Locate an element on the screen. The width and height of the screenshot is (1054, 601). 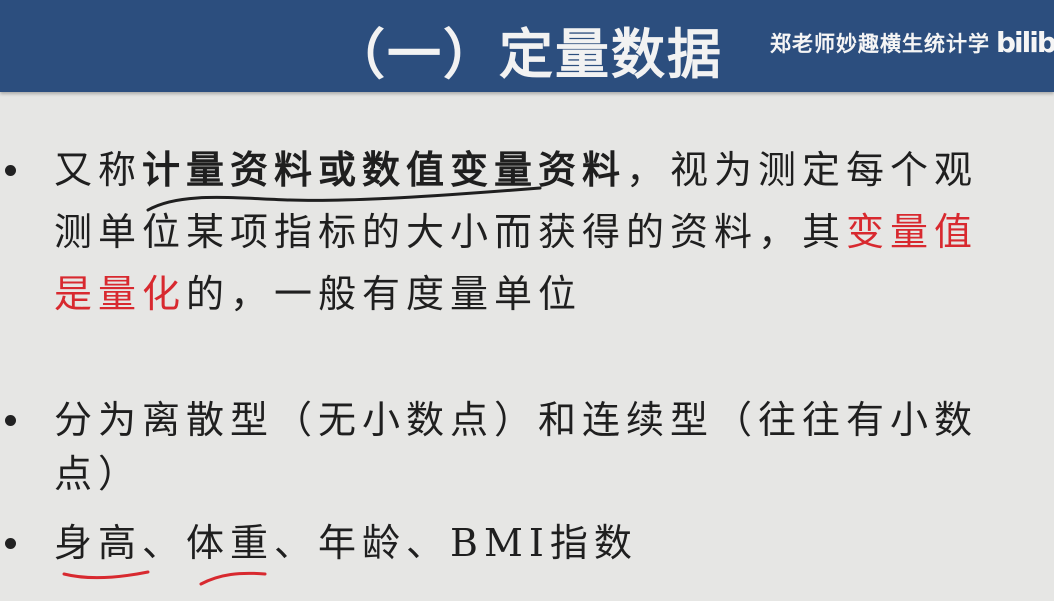
text-span: 的，一般有度量单位 is located at coordinates (384, 294).